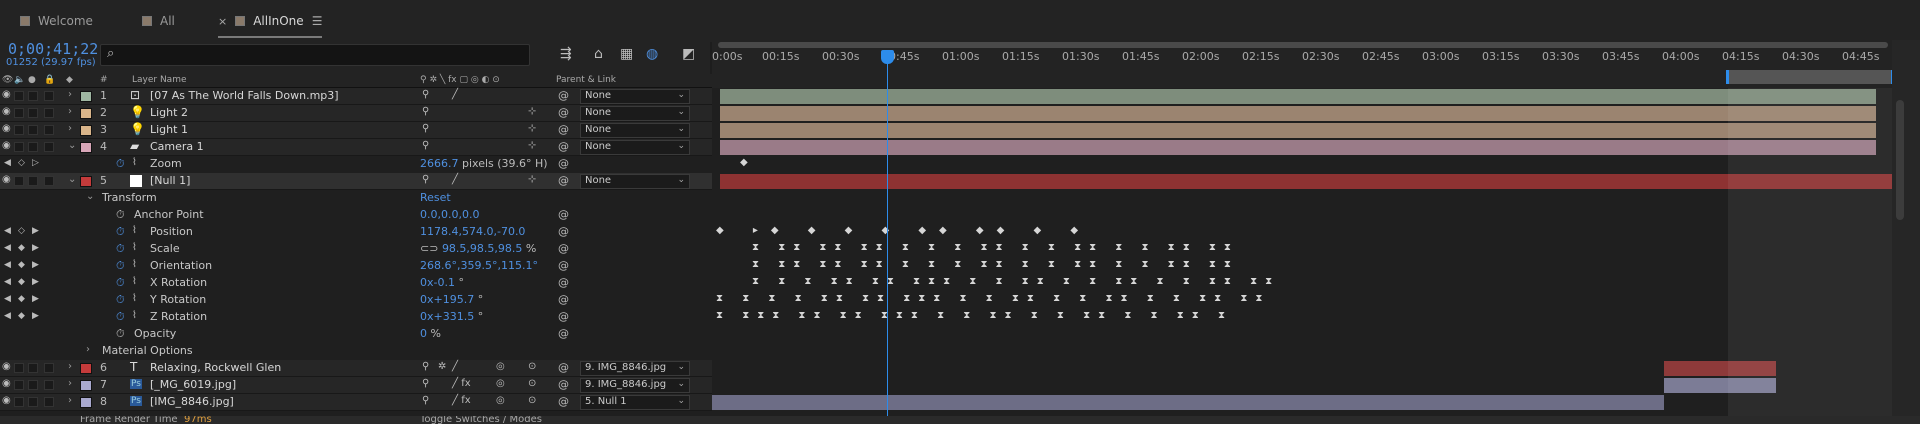 The image size is (1920, 424). Describe the element at coordinates (532, 111) in the screenshot. I see `3d-layer-switch-icon: ⊹` at that location.